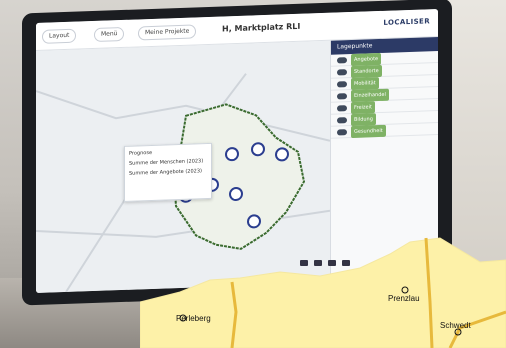  What do you see at coordinates (404, 298) in the screenshot?
I see `city-label-prenzlau: Prenzlau` at bounding box center [404, 298].